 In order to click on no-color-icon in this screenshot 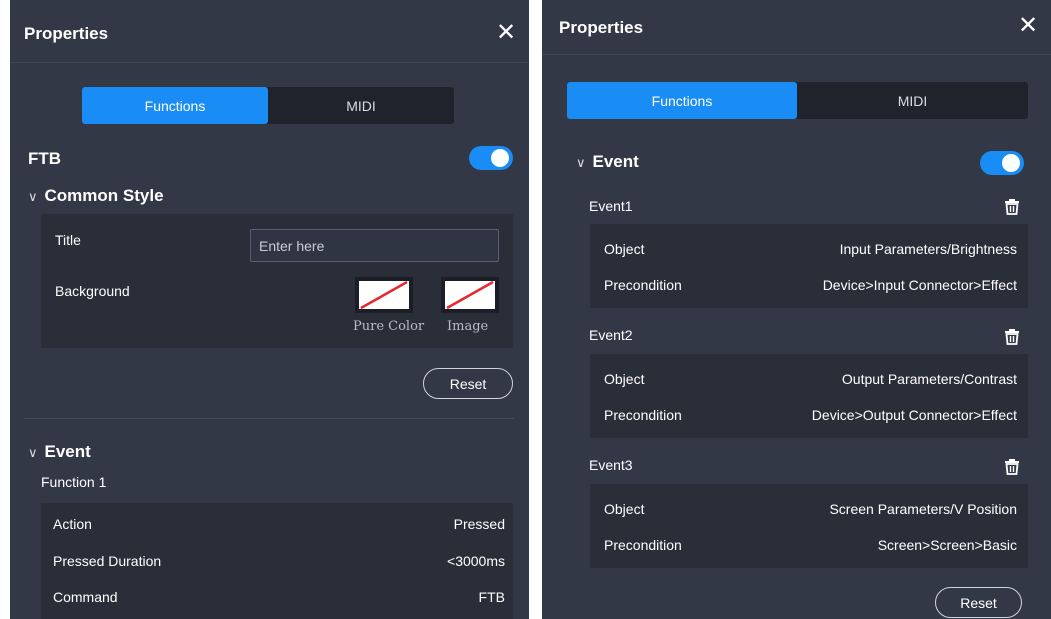, I will do `click(384, 295)`.